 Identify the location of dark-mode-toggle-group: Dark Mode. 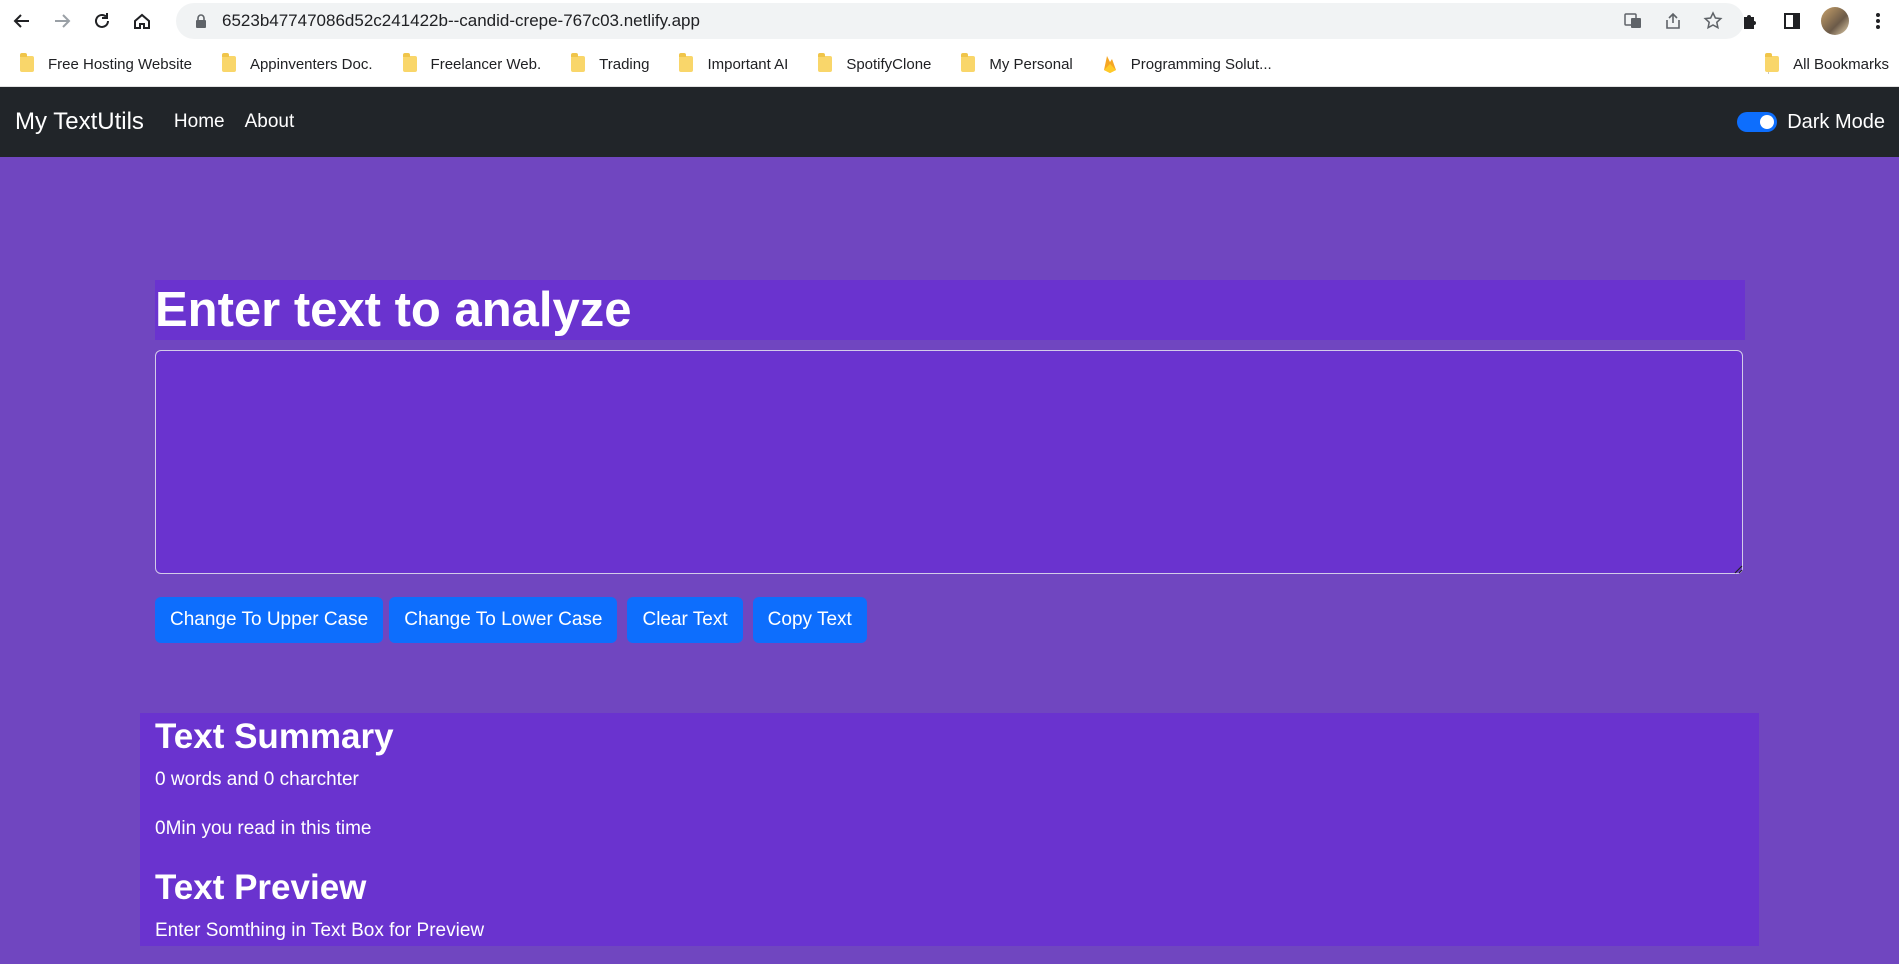
(1811, 122).